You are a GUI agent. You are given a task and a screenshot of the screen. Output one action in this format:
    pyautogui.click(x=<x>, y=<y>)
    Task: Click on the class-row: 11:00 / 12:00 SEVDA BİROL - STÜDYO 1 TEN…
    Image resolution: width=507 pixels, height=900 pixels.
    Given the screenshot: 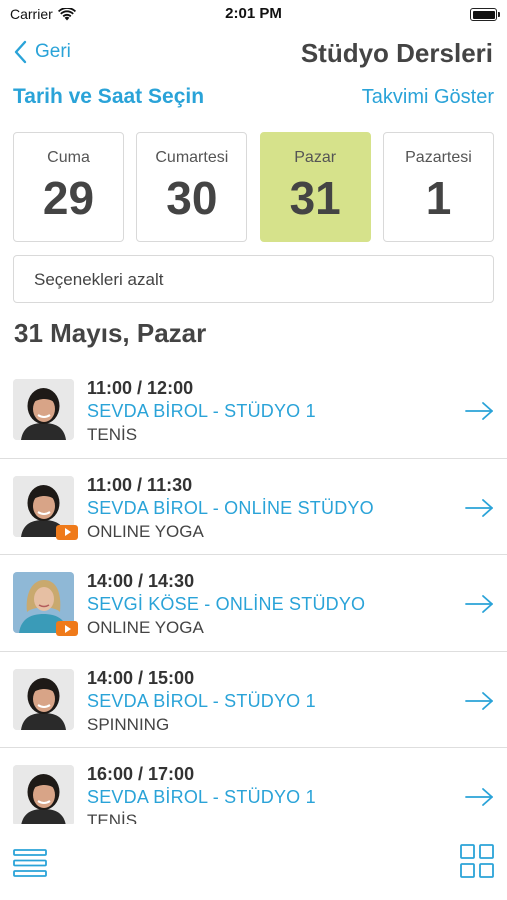 What is the action you would take?
    pyautogui.click(x=253, y=410)
    